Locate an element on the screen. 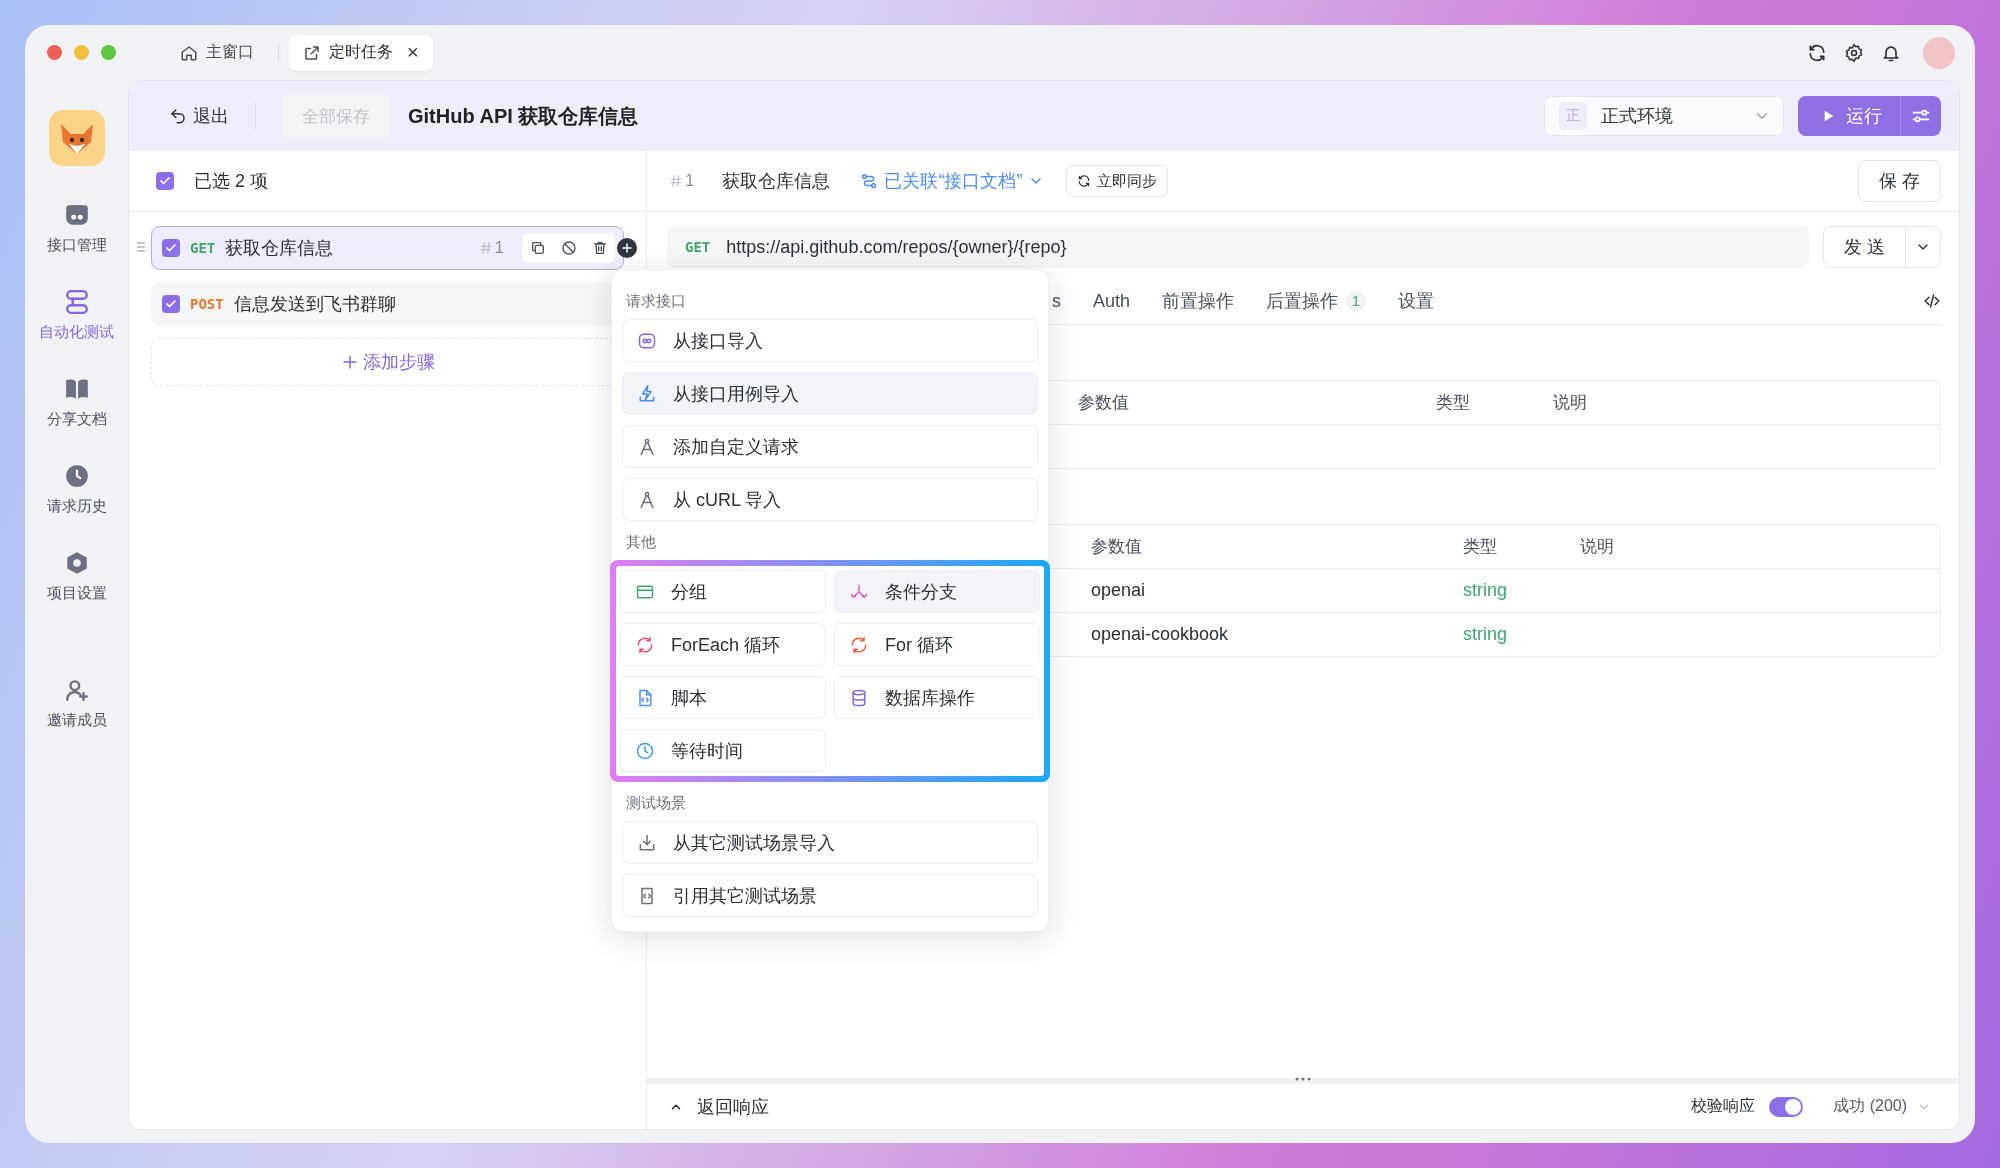 This screenshot has width=2000, height=1168. url-field: GET https://api.github.com/repos/{owner}/{repo} is located at coordinates (1238, 247).